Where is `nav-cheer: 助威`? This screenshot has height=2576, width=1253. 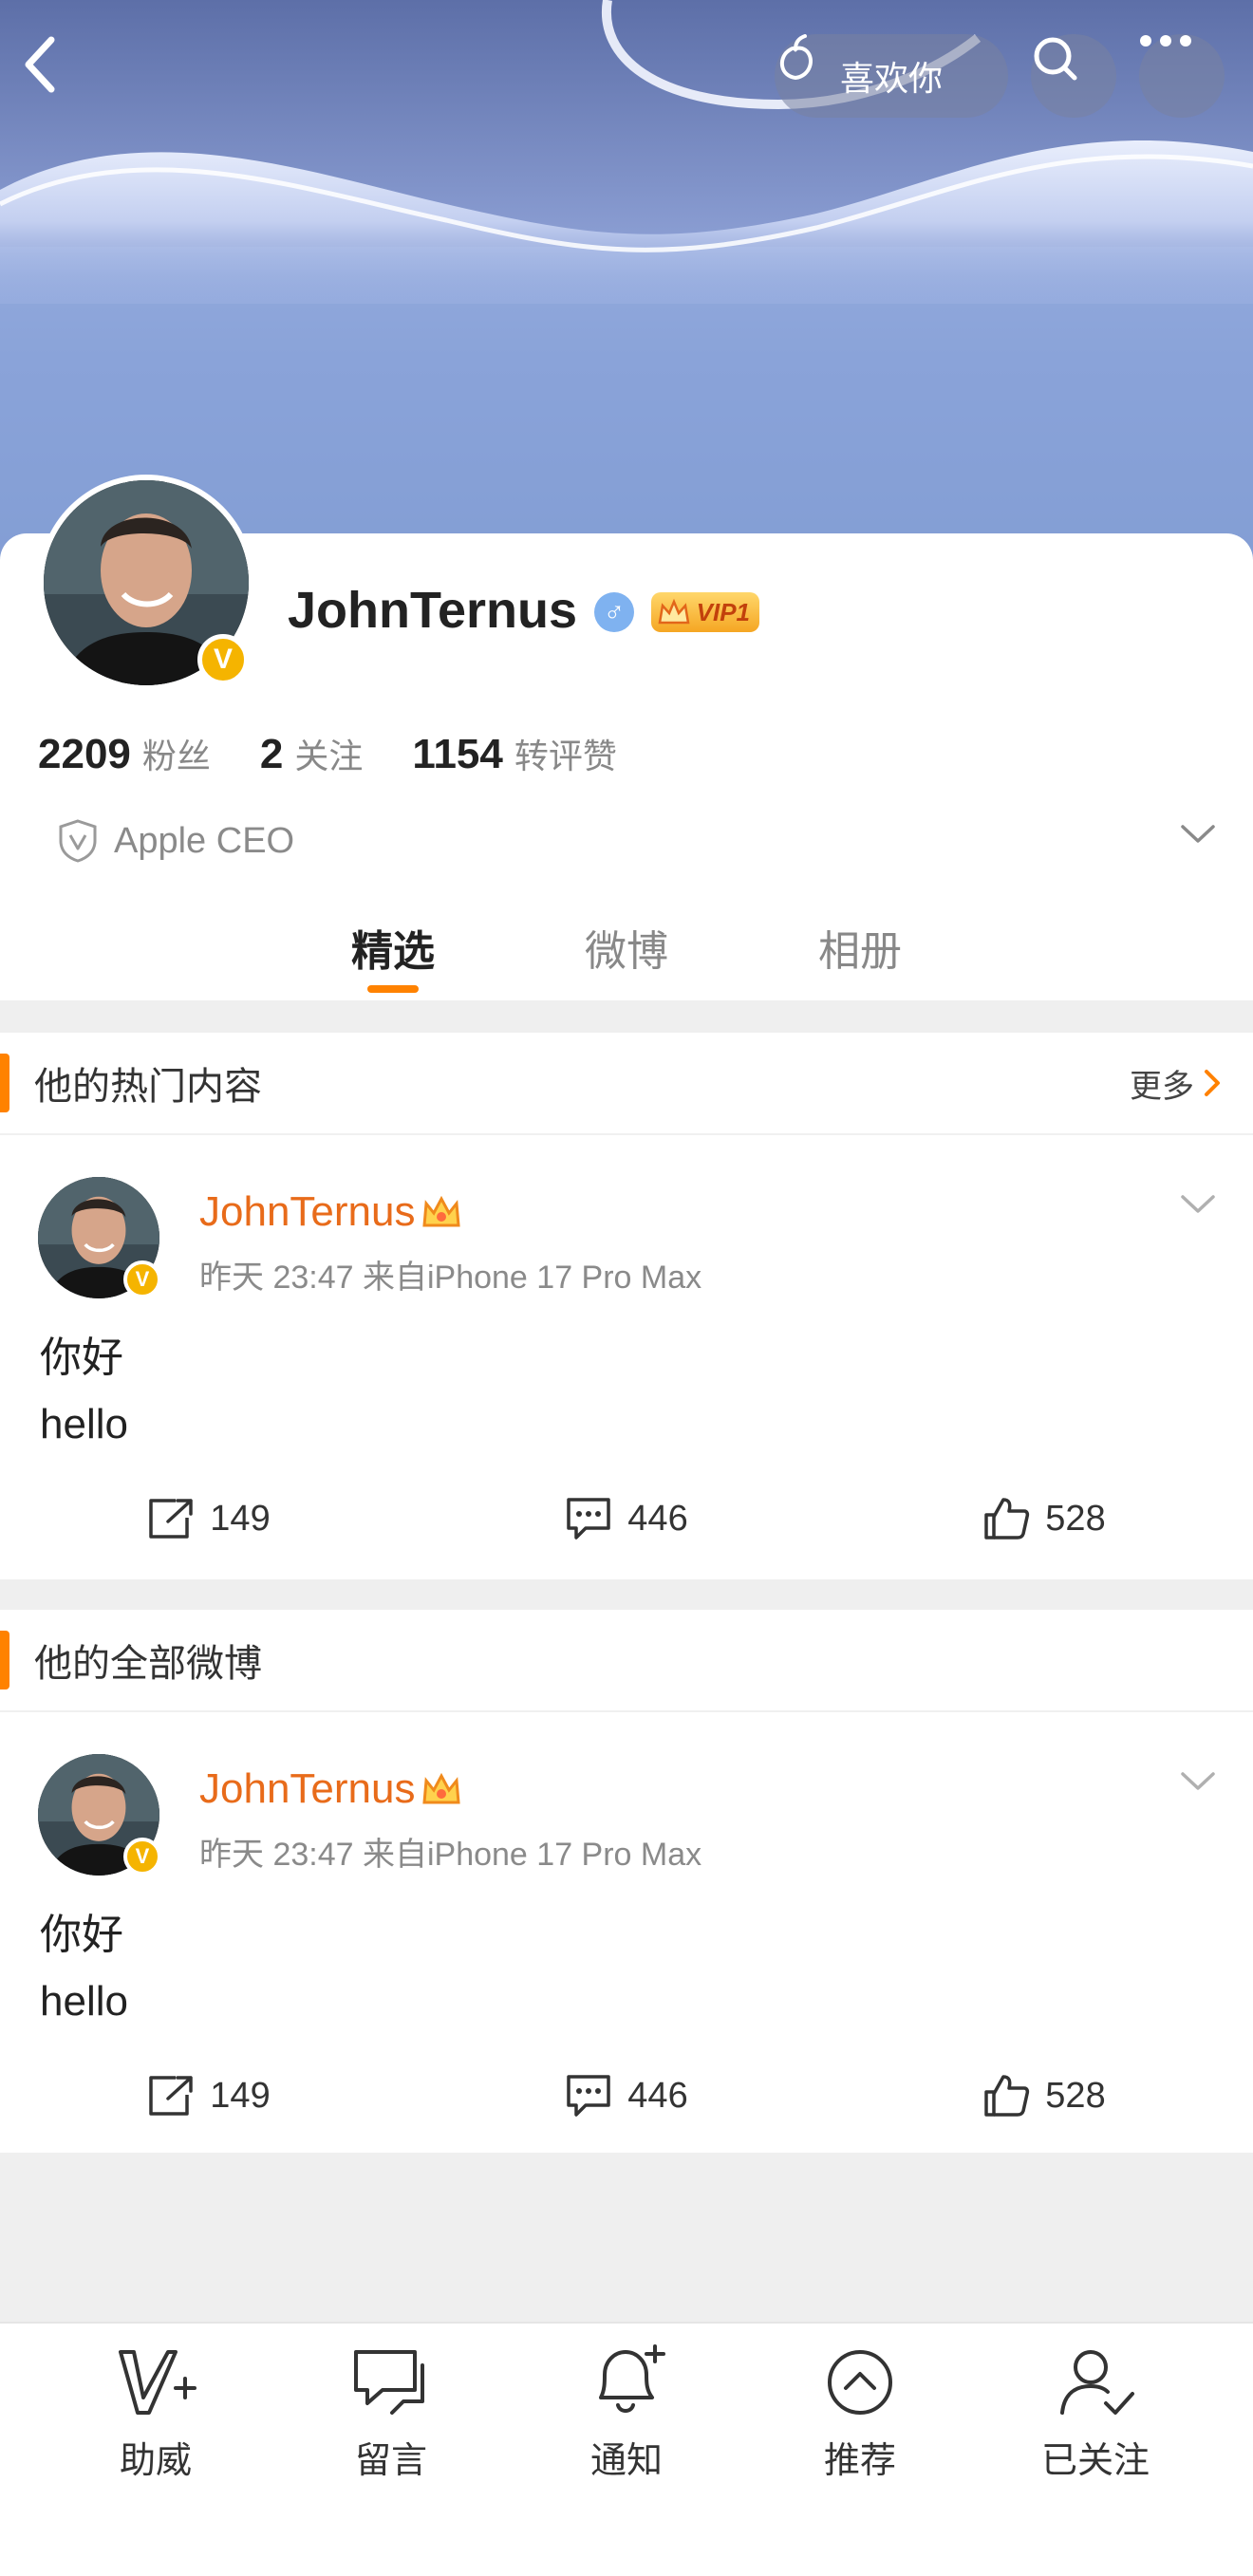 nav-cheer: 助威 is located at coordinates (155, 2414).